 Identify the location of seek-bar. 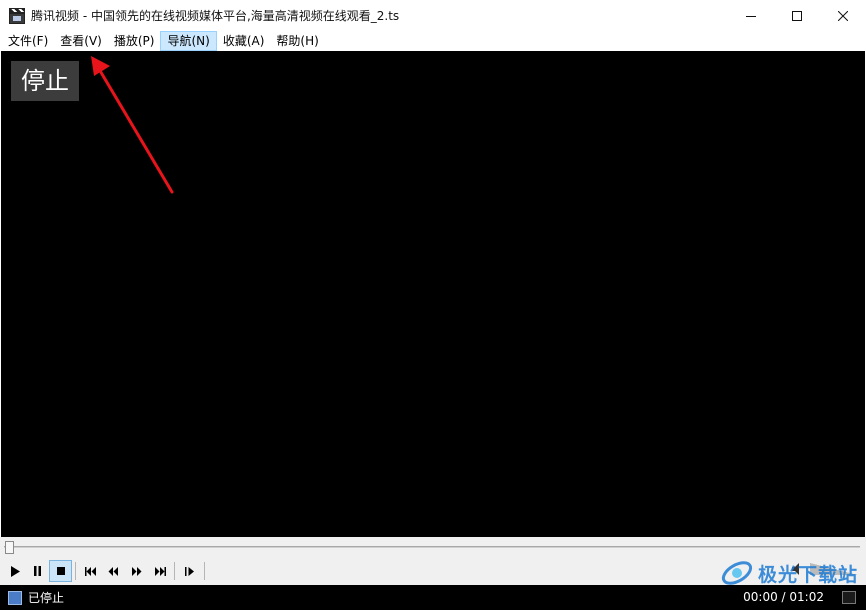
(433, 547).